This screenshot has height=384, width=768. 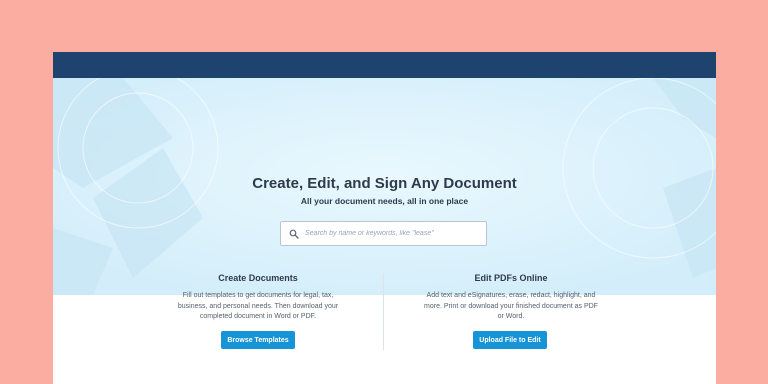 I want to click on search-input, so click(x=394, y=233).